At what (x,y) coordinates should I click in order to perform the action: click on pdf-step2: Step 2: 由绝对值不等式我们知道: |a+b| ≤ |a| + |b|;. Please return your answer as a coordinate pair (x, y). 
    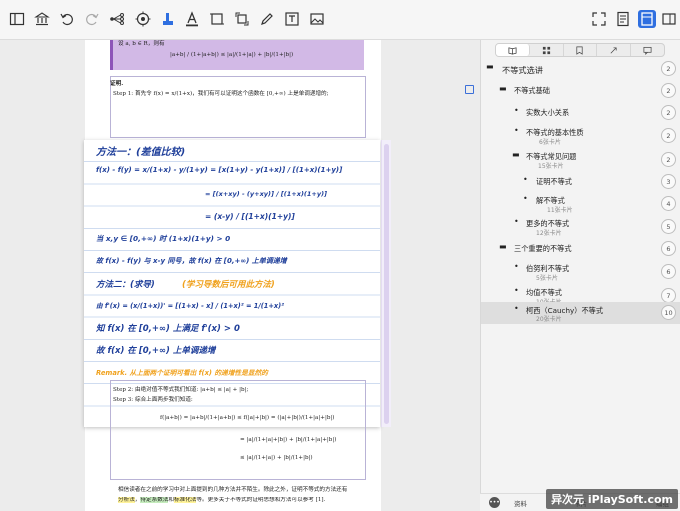
    Looking at the image, I should click on (181, 390).